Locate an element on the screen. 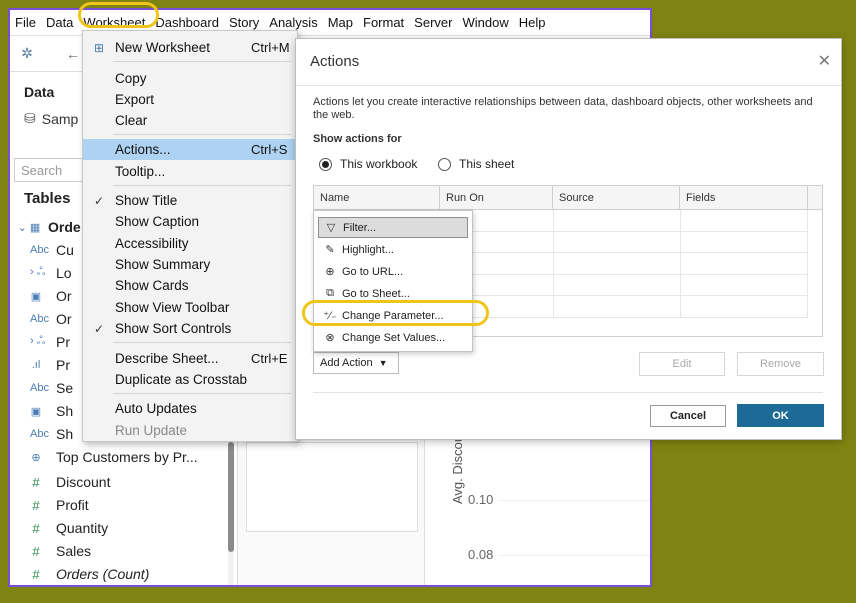 This screenshot has width=856, height=603. menu-story: Story is located at coordinates (244, 22).